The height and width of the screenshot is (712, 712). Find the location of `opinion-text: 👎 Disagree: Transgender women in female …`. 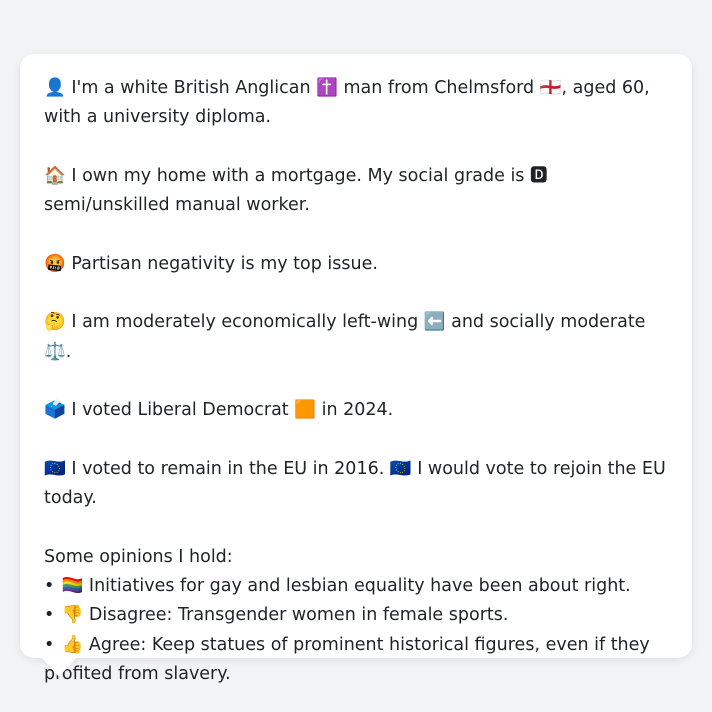

opinion-text: 👎 Disagree: Transgender women in female … is located at coordinates (285, 615).